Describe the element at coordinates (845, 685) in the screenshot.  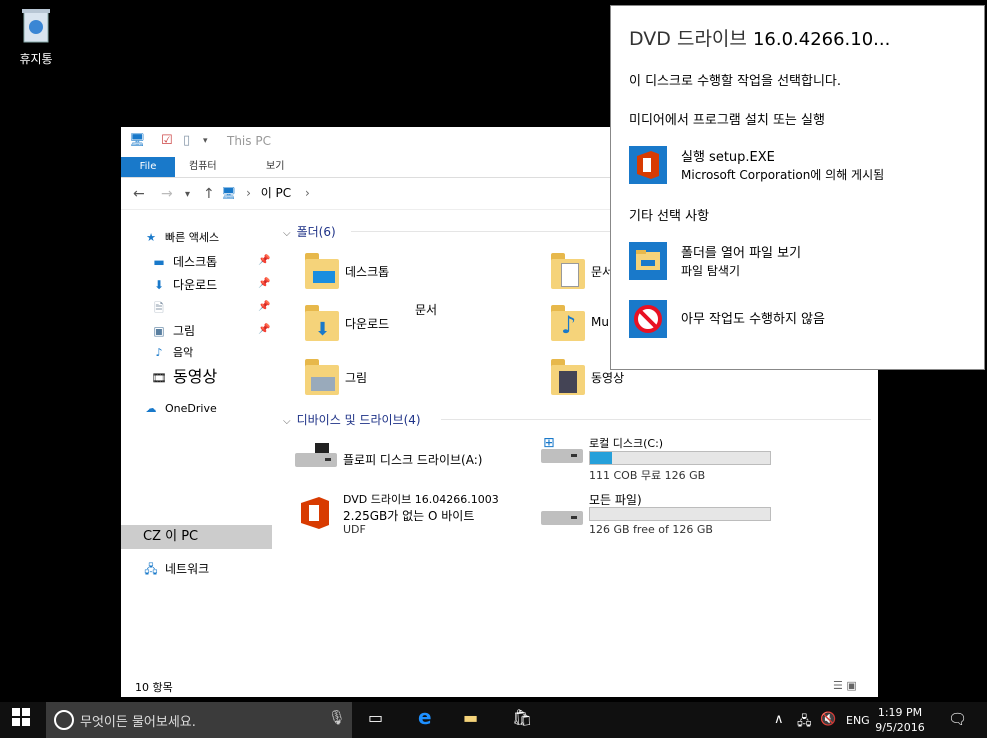
I see `view-toggle: ☰ ▣` at that location.